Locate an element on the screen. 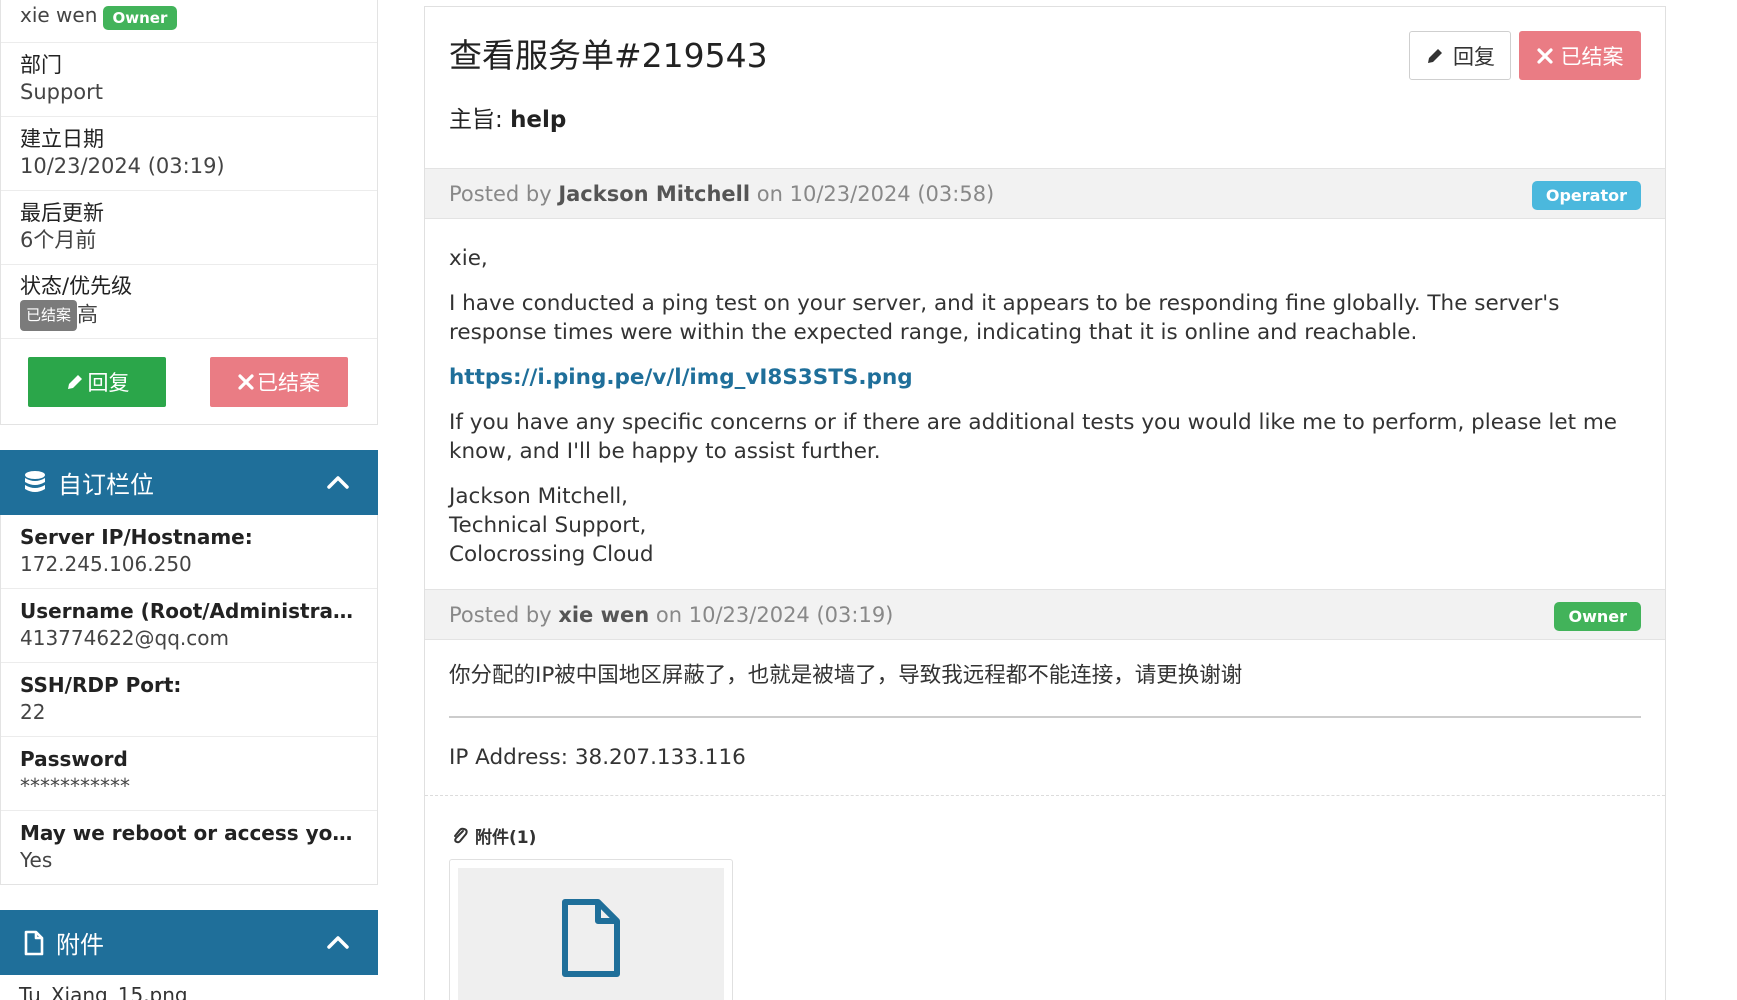  signature-line: Technical Support, is located at coordinates (548, 525).